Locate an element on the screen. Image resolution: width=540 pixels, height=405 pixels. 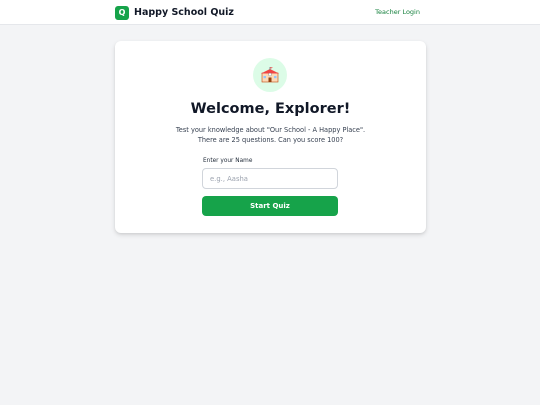
brand: Q Happy School Quiz is located at coordinates (174, 12).